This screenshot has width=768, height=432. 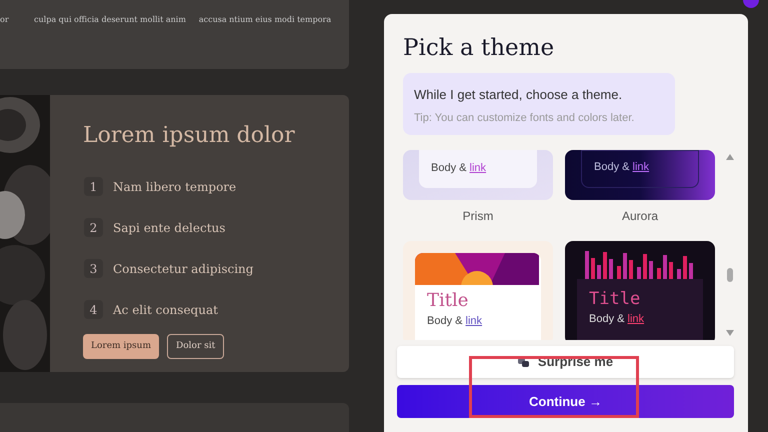 I want to click on continue-button: Continue →, so click(x=565, y=401).